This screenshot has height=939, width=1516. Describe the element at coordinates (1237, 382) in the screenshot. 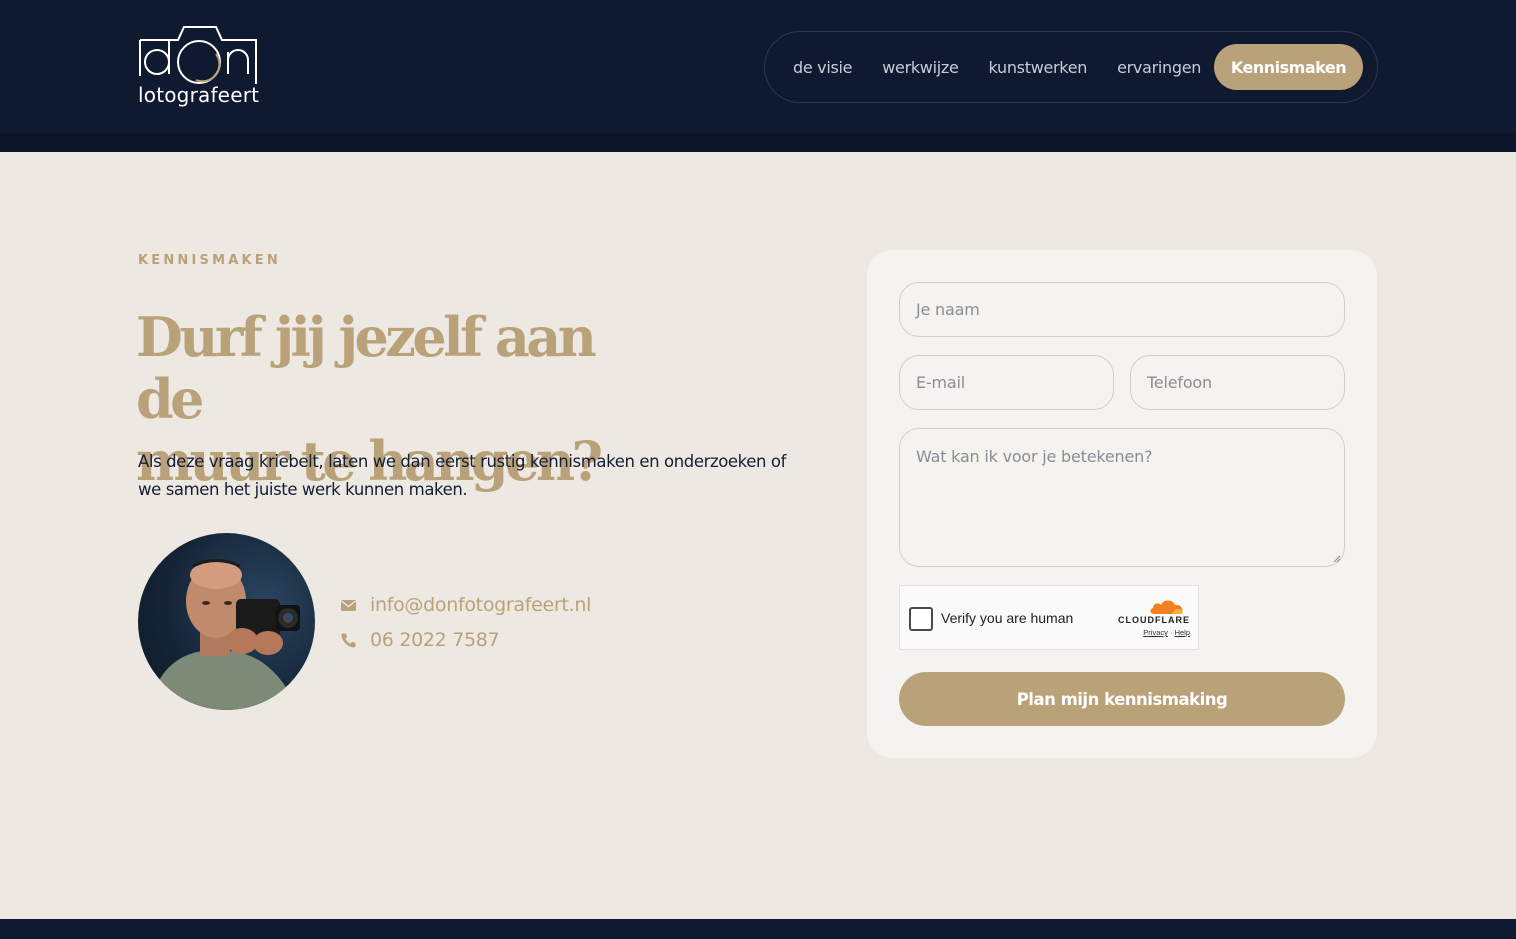

I see `phone-input: Telefoon` at that location.